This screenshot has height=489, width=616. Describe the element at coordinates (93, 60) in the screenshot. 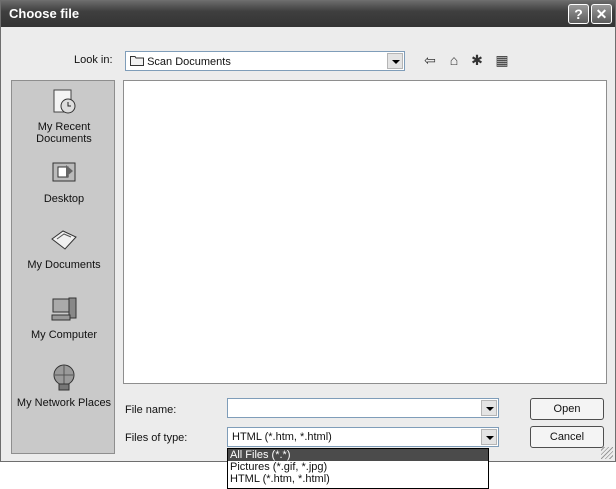

I see `look-in-label: Look in:` at that location.